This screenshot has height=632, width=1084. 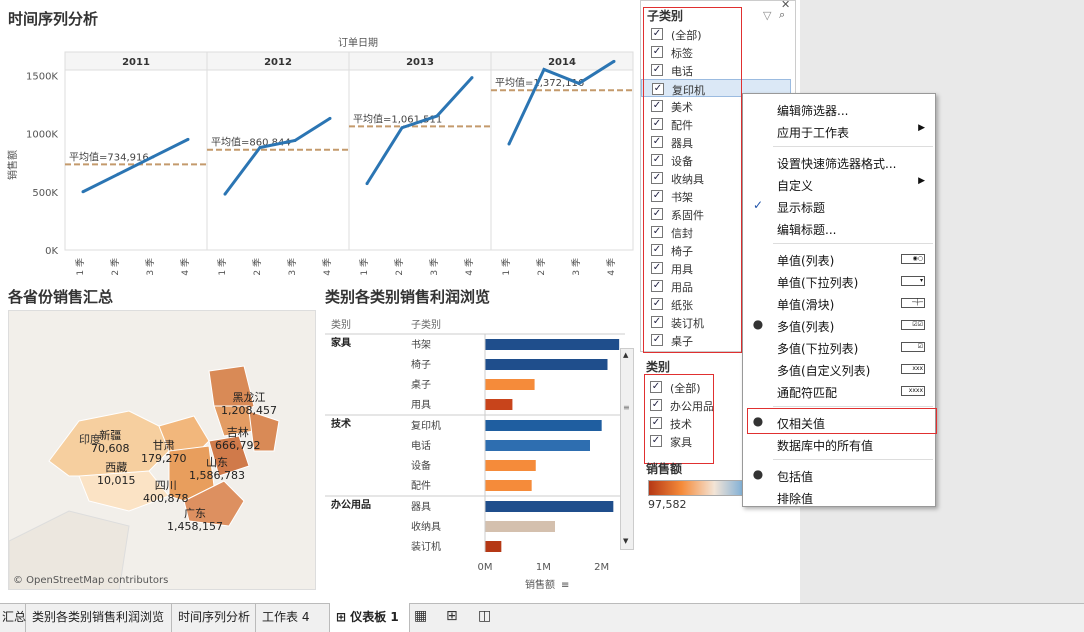 I want to click on new-sheet-icon: ▦, so click(x=420, y=616).